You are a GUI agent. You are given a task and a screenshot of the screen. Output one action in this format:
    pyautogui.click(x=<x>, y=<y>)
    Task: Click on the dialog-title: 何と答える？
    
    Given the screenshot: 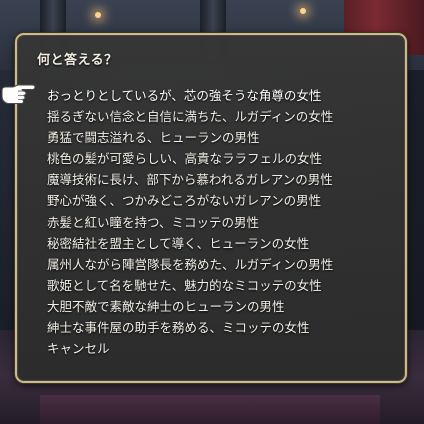 What is the action you would take?
    pyautogui.click(x=77, y=60)
    